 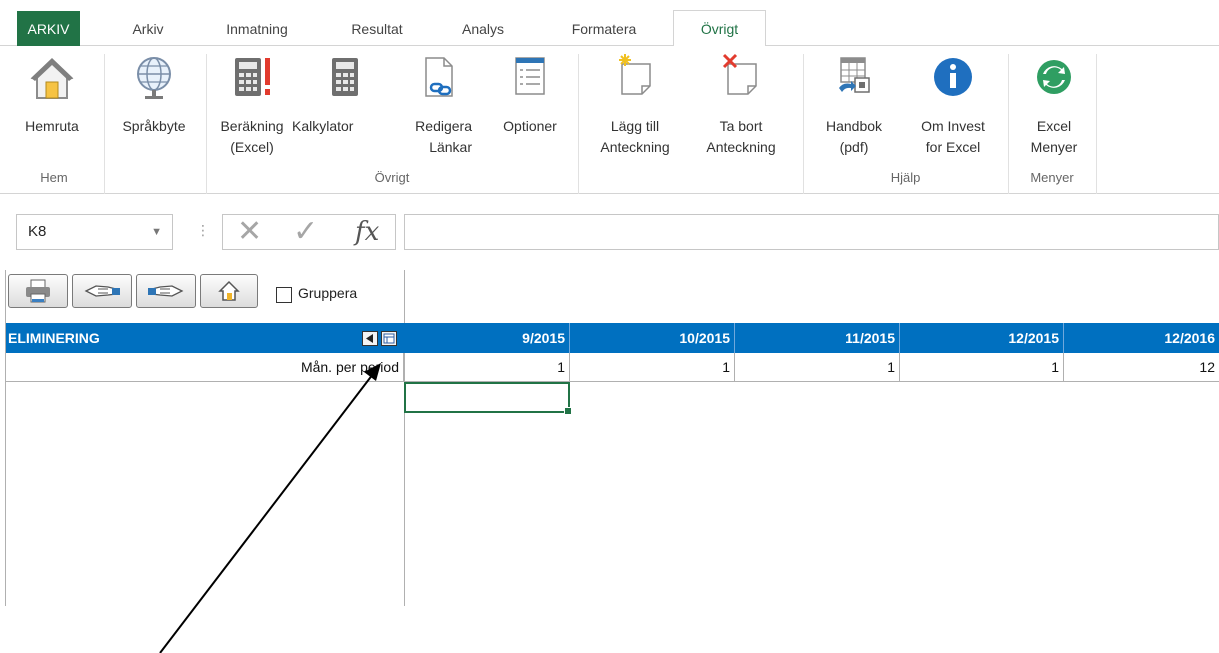 I want to click on annotation-arrow, so click(x=270, y=508).